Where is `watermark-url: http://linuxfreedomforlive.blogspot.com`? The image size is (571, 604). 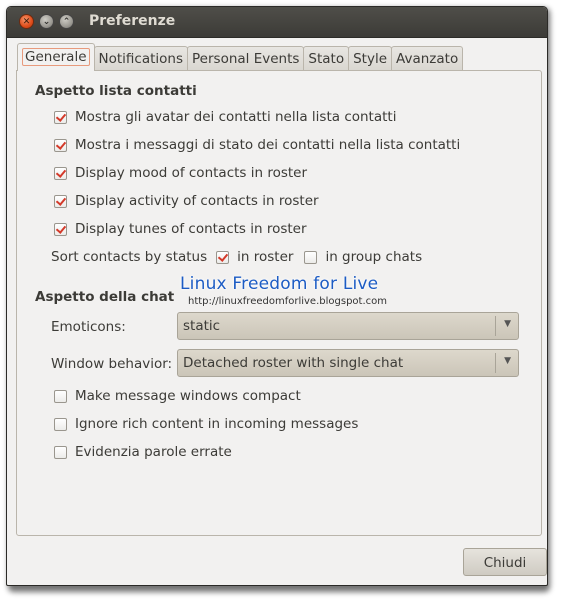 watermark-url: http://linuxfreedomforlive.blogspot.com is located at coordinates (287, 301).